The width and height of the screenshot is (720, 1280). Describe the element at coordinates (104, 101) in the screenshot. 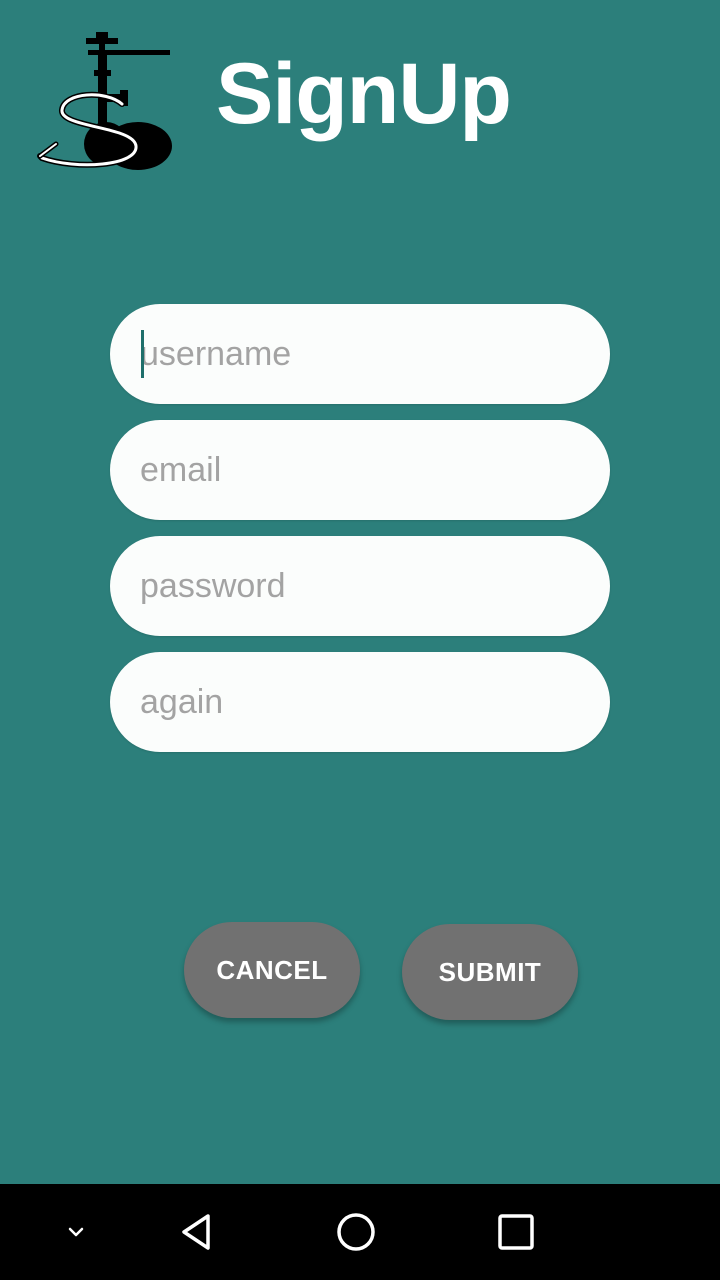

I see `hookah-logo-icon` at that location.